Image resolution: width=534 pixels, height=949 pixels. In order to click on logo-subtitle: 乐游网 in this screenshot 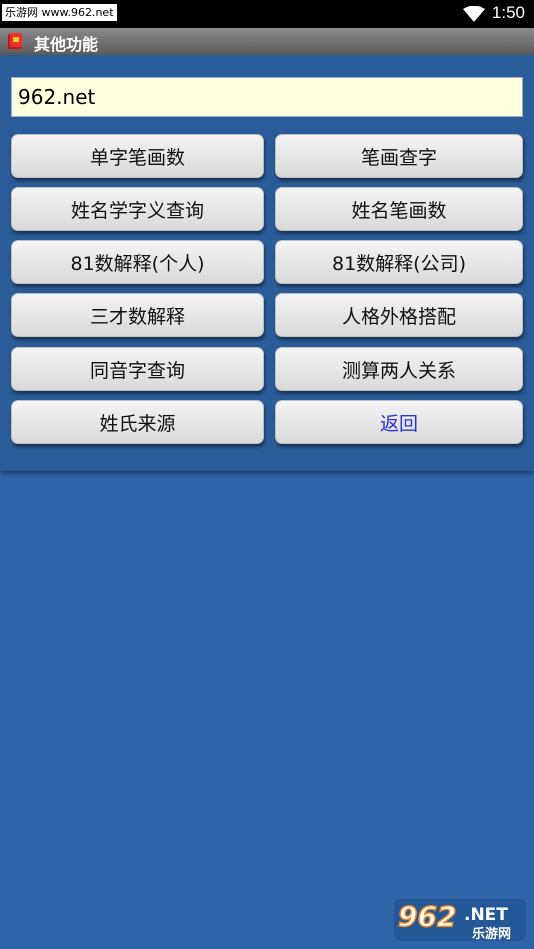, I will do `click(491, 934)`.